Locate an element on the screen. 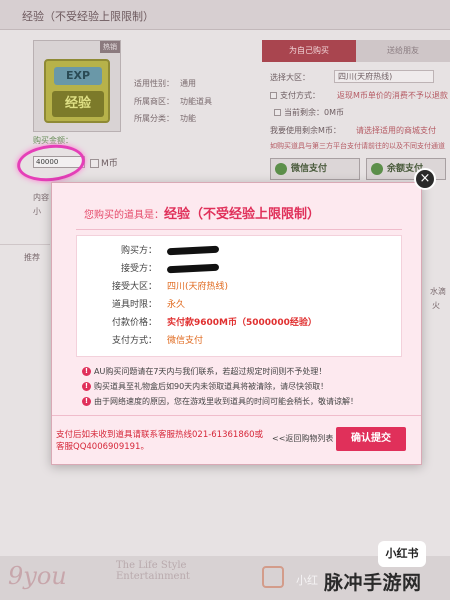  site-watermark: 脉冲手游网 is located at coordinates (373, 583).